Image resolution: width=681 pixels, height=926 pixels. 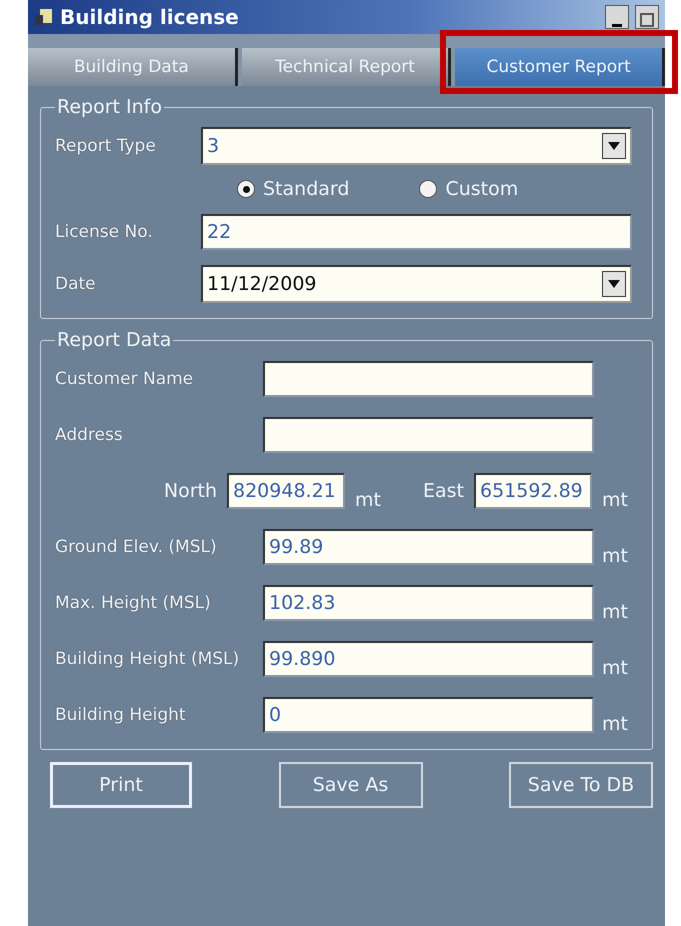 What do you see at coordinates (76, 284) in the screenshot?
I see `field-label: Date` at bounding box center [76, 284].